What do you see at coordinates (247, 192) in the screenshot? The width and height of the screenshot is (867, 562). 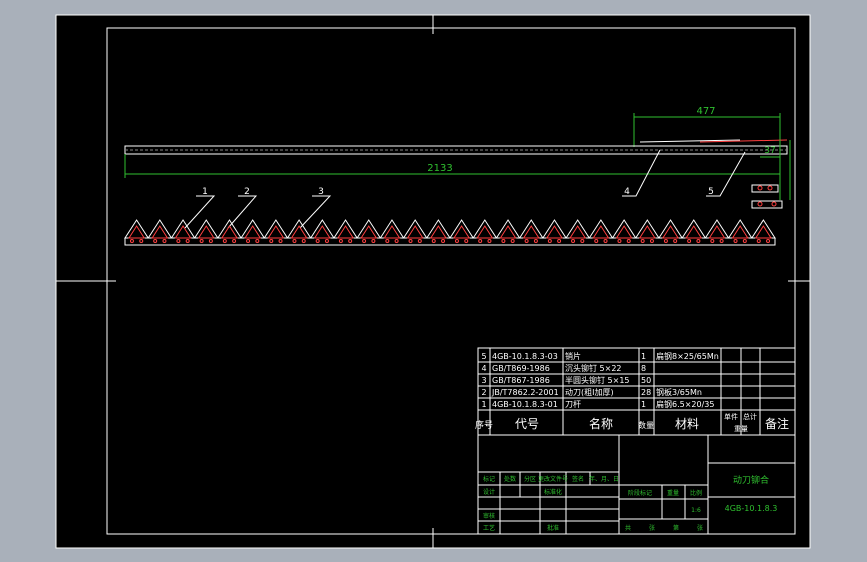 I see `leader-2: 2` at bounding box center [247, 192].